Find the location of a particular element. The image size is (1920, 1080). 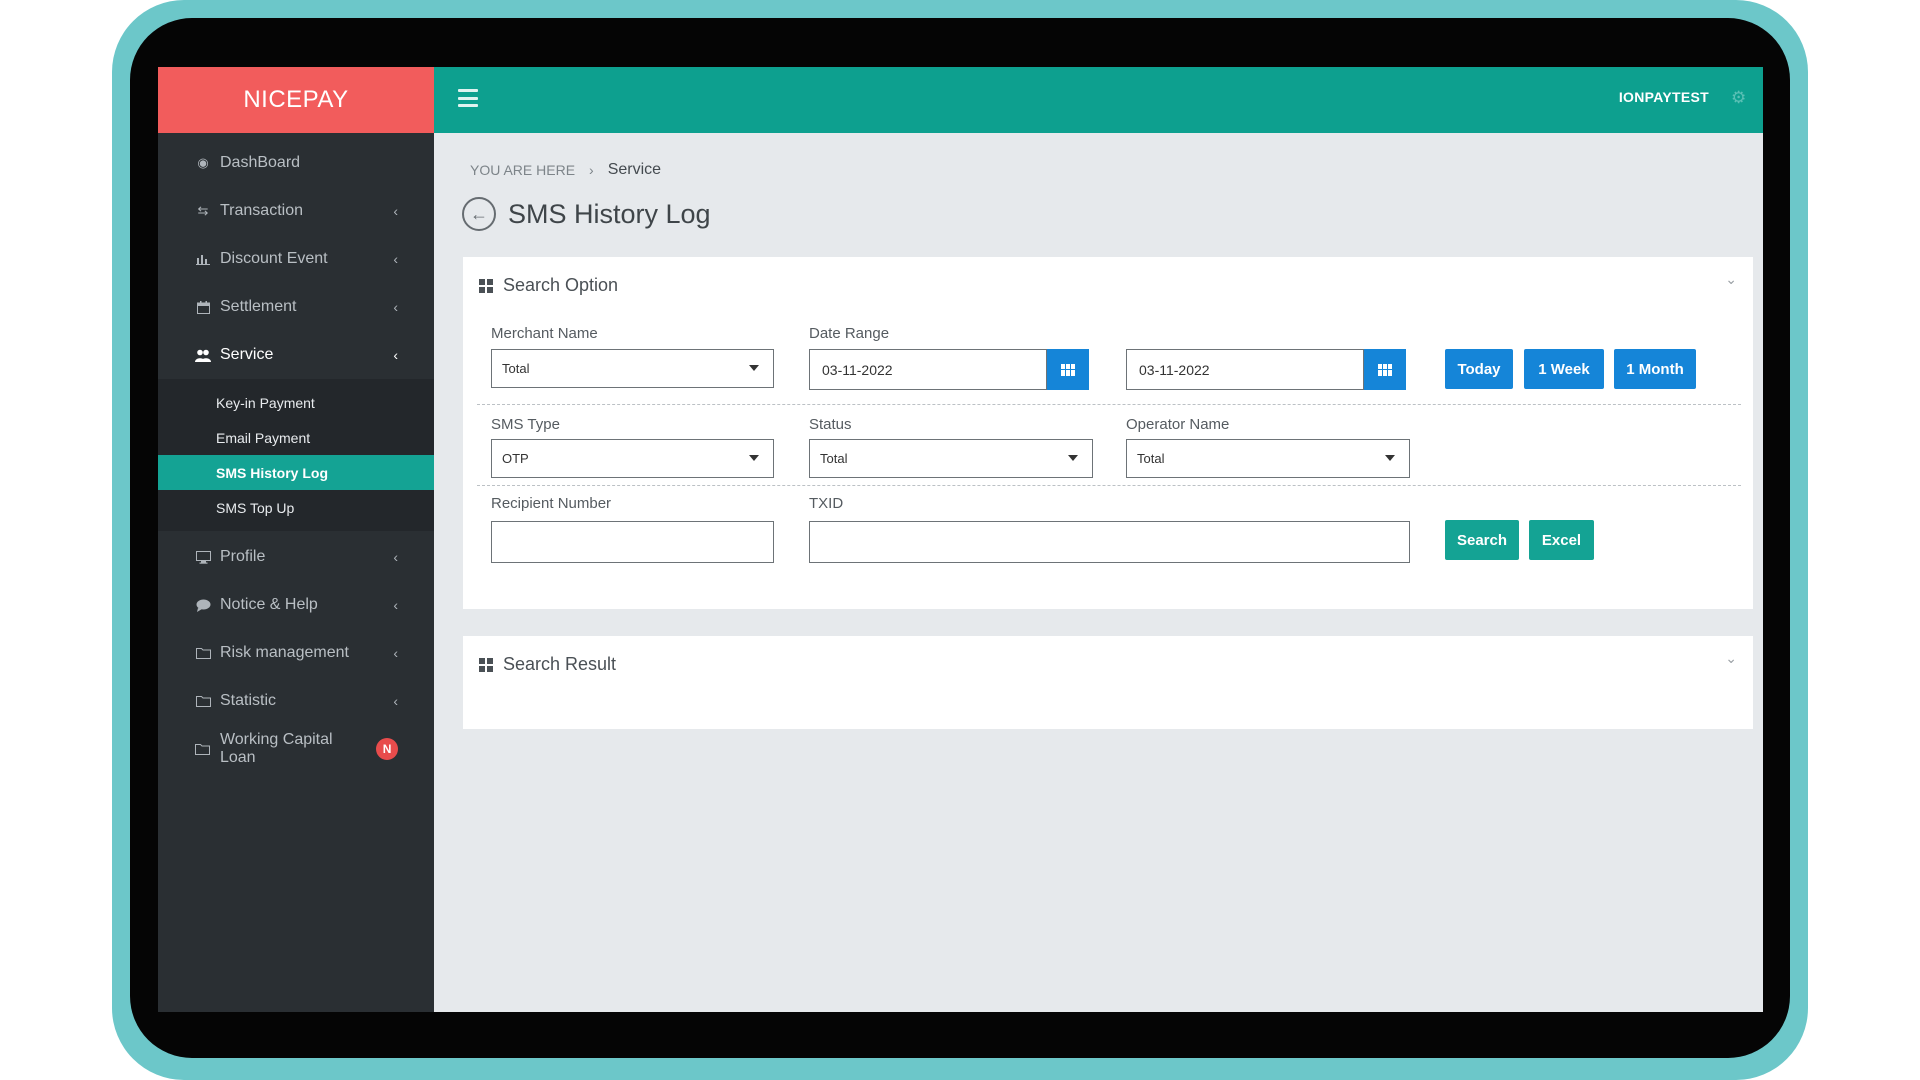

sidebar-item-label: Discount Event is located at coordinates (274, 258).